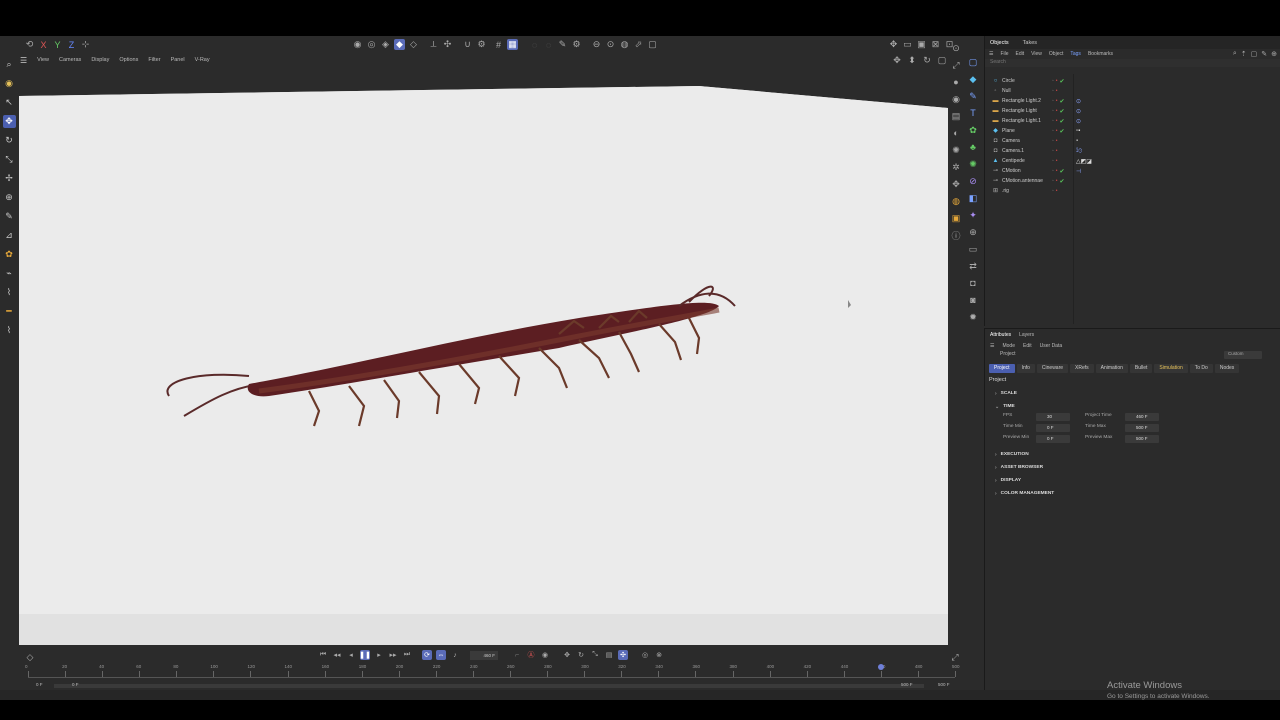  I want to click on viewport-pan-icon: ✥, so click(897, 60).